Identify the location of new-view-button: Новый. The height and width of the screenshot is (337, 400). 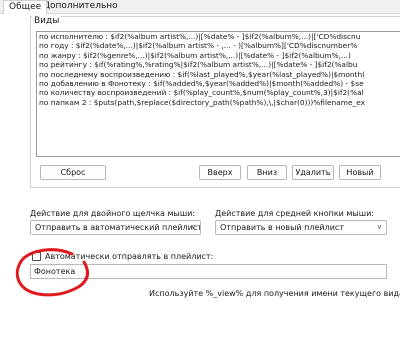
(360, 172).